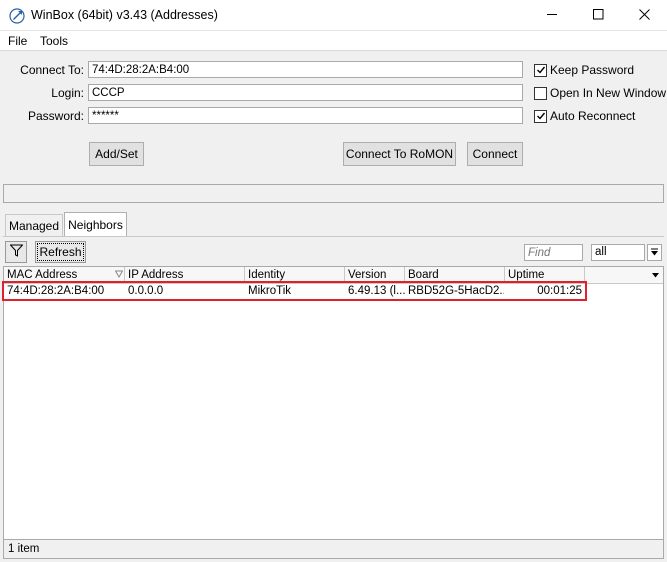 The width and height of the screenshot is (667, 562). What do you see at coordinates (592, 70) in the screenshot?
I see `keep-password-label: Keep Password` at bounding box center [592, 70].